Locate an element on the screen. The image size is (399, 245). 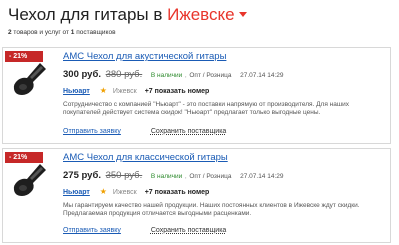
results-summary: 2 товаров и услуг от 1 поставщиков is located at coordinates (62, 33).